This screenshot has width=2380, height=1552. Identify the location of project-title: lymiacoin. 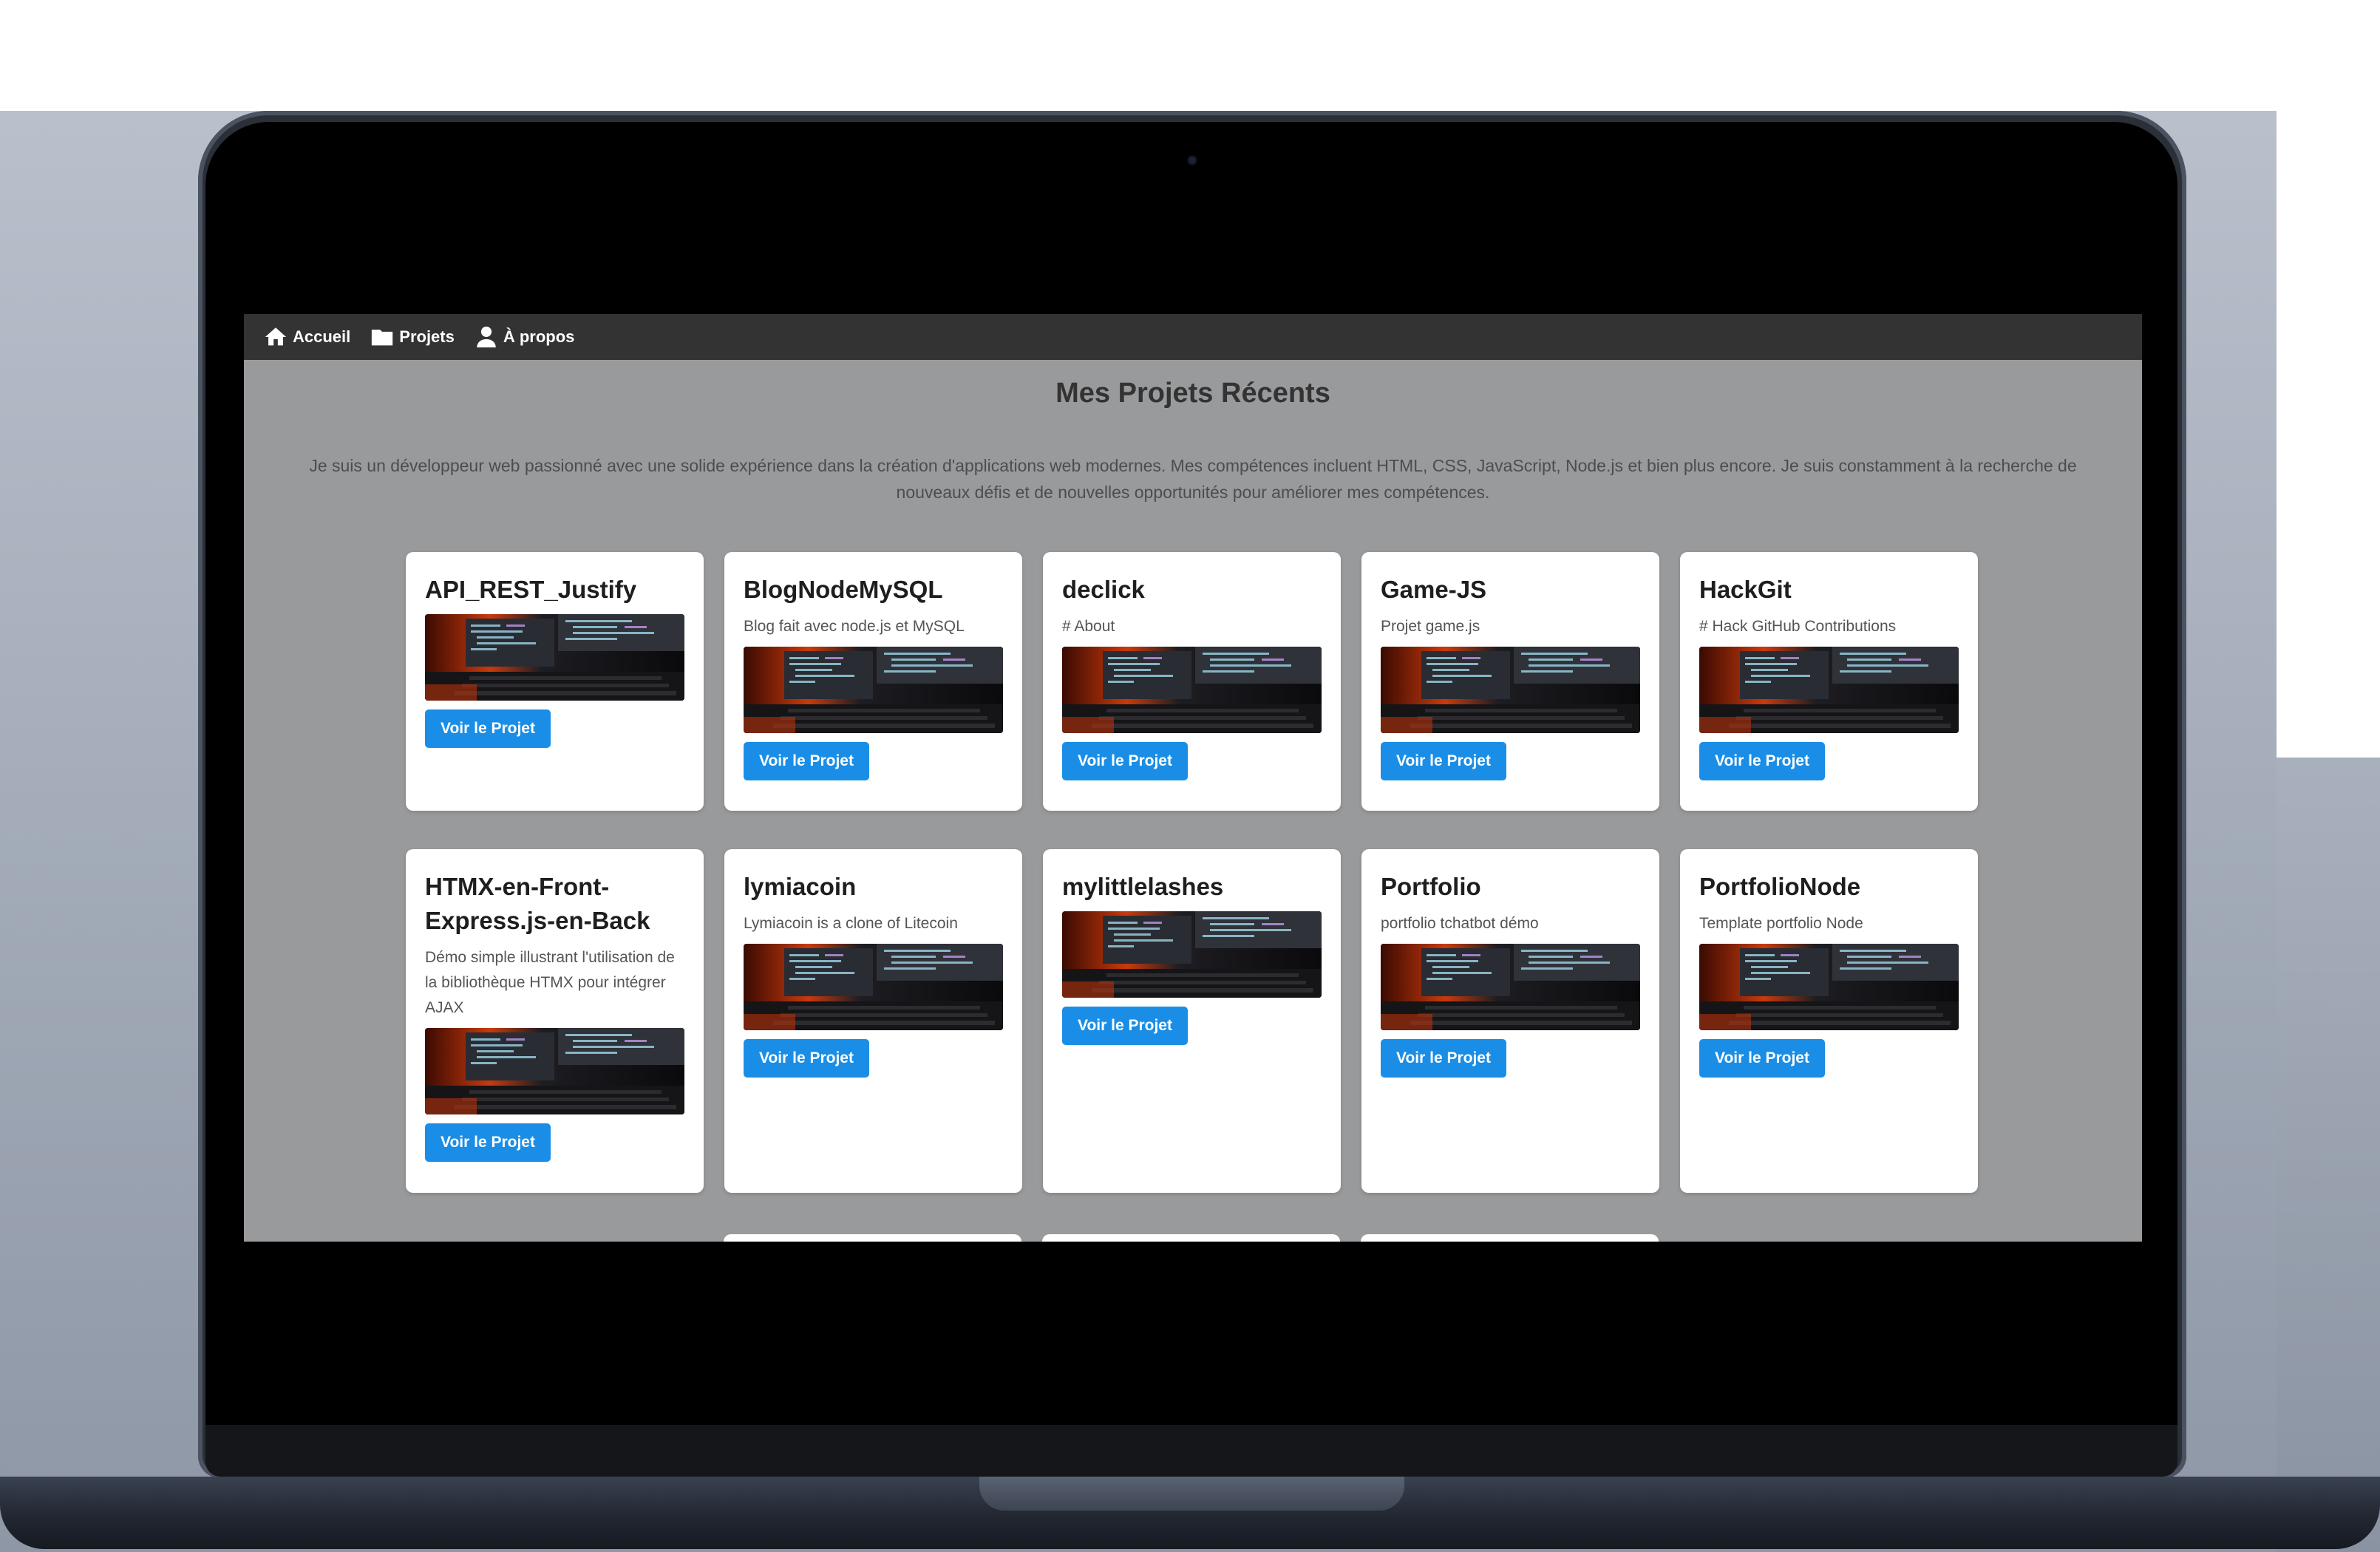
(800, 887).